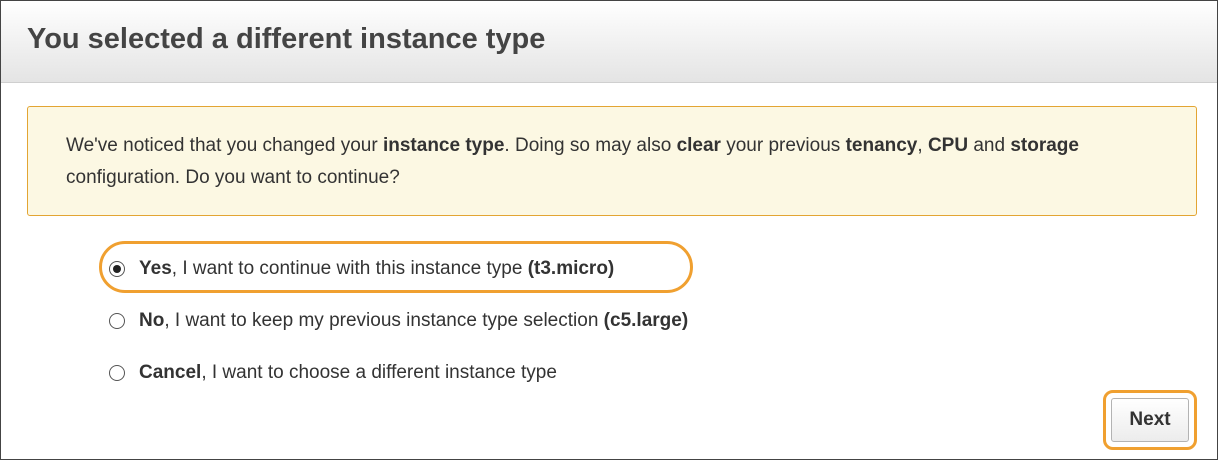 This screenshot has height=462, width=1220. I want to click on option-no-instance: (c5.large), so click(646, 320).